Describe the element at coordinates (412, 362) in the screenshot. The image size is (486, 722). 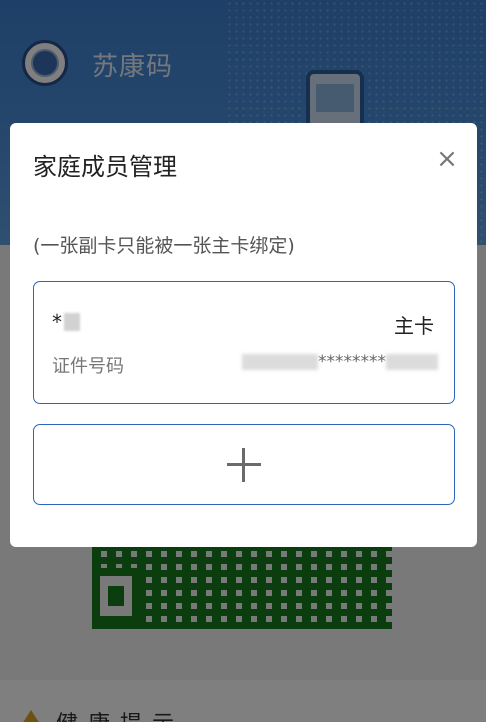
I see `redacted-id-end` at that location.